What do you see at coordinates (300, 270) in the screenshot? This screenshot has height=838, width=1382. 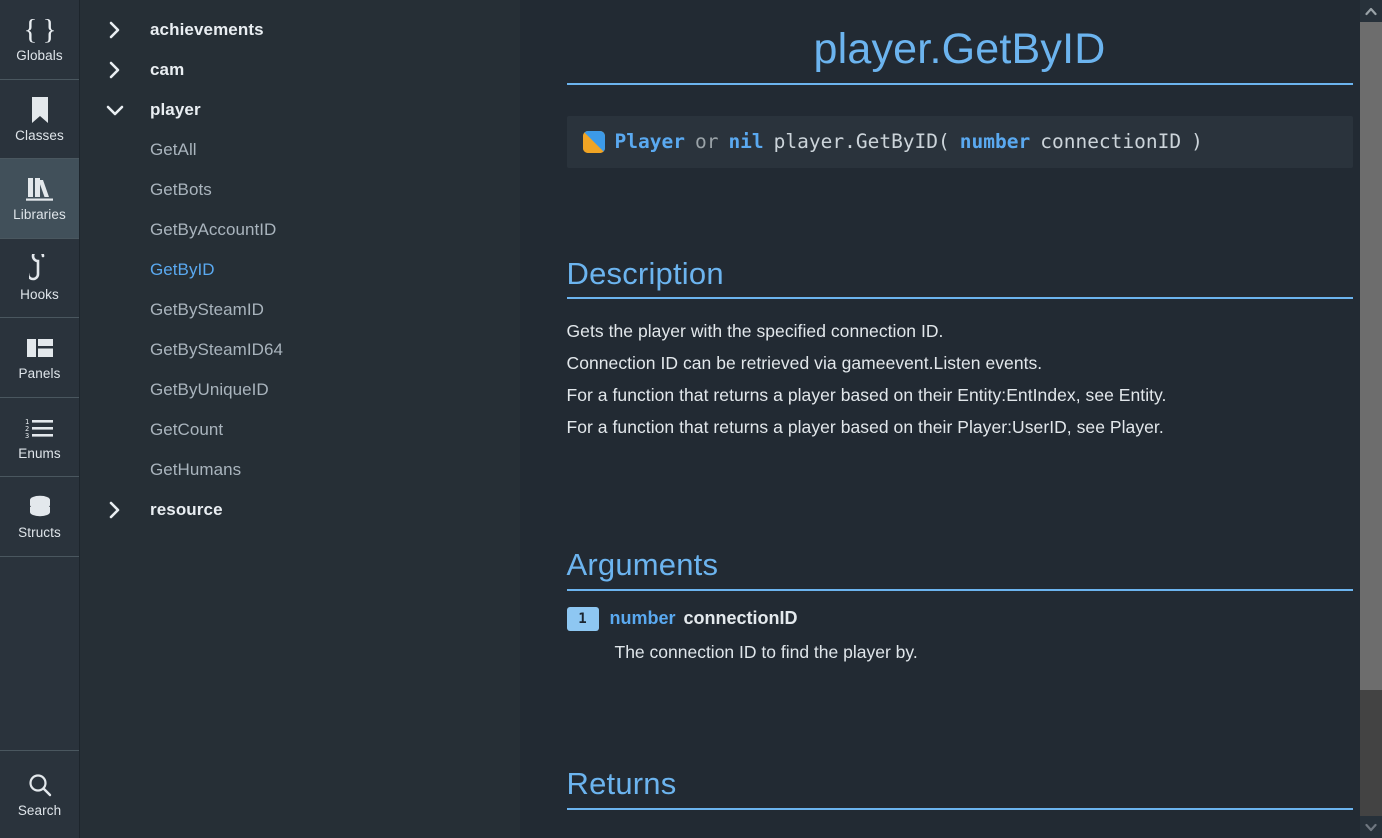 I see `tree-item-getbyid: GetByID` at bounding box center [300, 270].